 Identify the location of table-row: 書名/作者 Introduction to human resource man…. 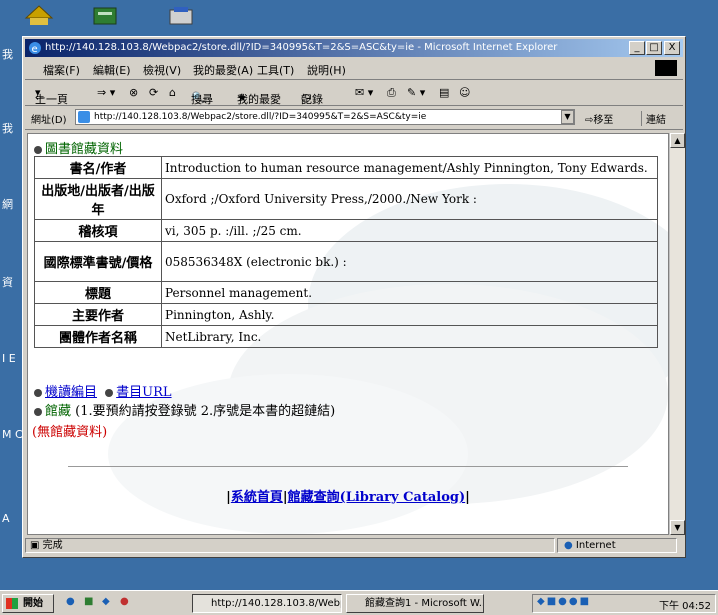
(346, 167).